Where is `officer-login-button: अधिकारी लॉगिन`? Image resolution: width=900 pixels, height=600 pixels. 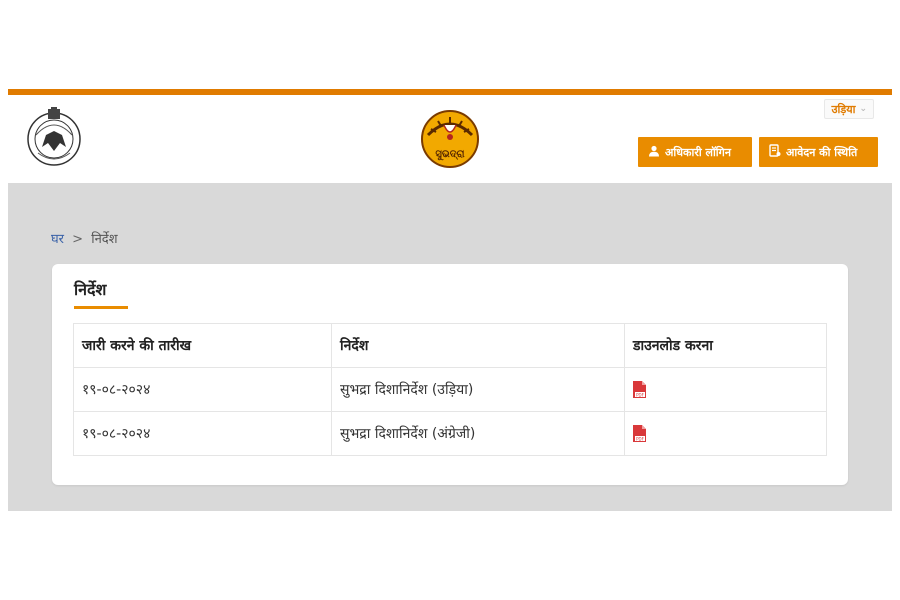
officer-login-button: अधिकारी लॉगिन is located at coordinates (695, 152).